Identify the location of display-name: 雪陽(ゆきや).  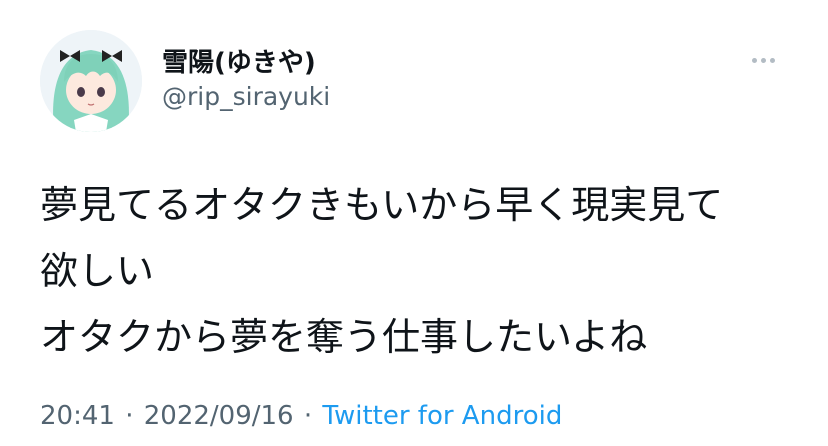
(239, 60).